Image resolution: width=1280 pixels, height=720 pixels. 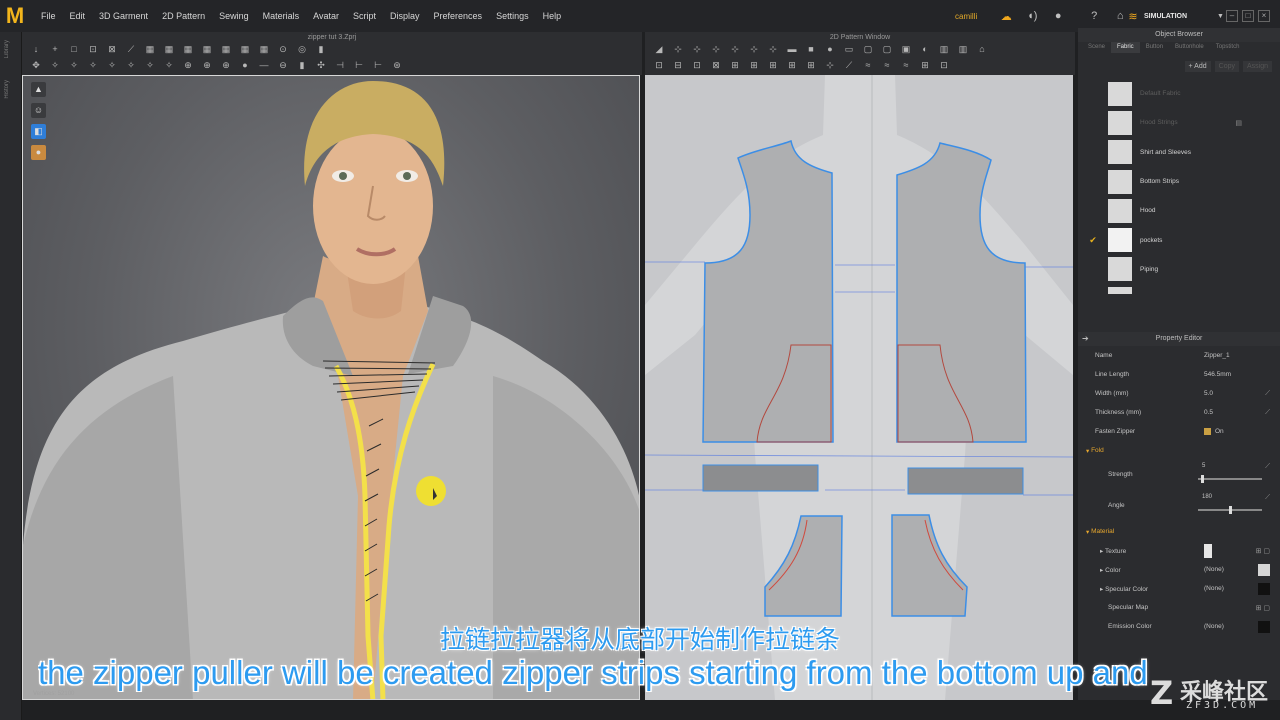 What do you see at coordinates (364, 16) in the screenshot?
I see `menu-script: Script` at bounding box center [364, 16].